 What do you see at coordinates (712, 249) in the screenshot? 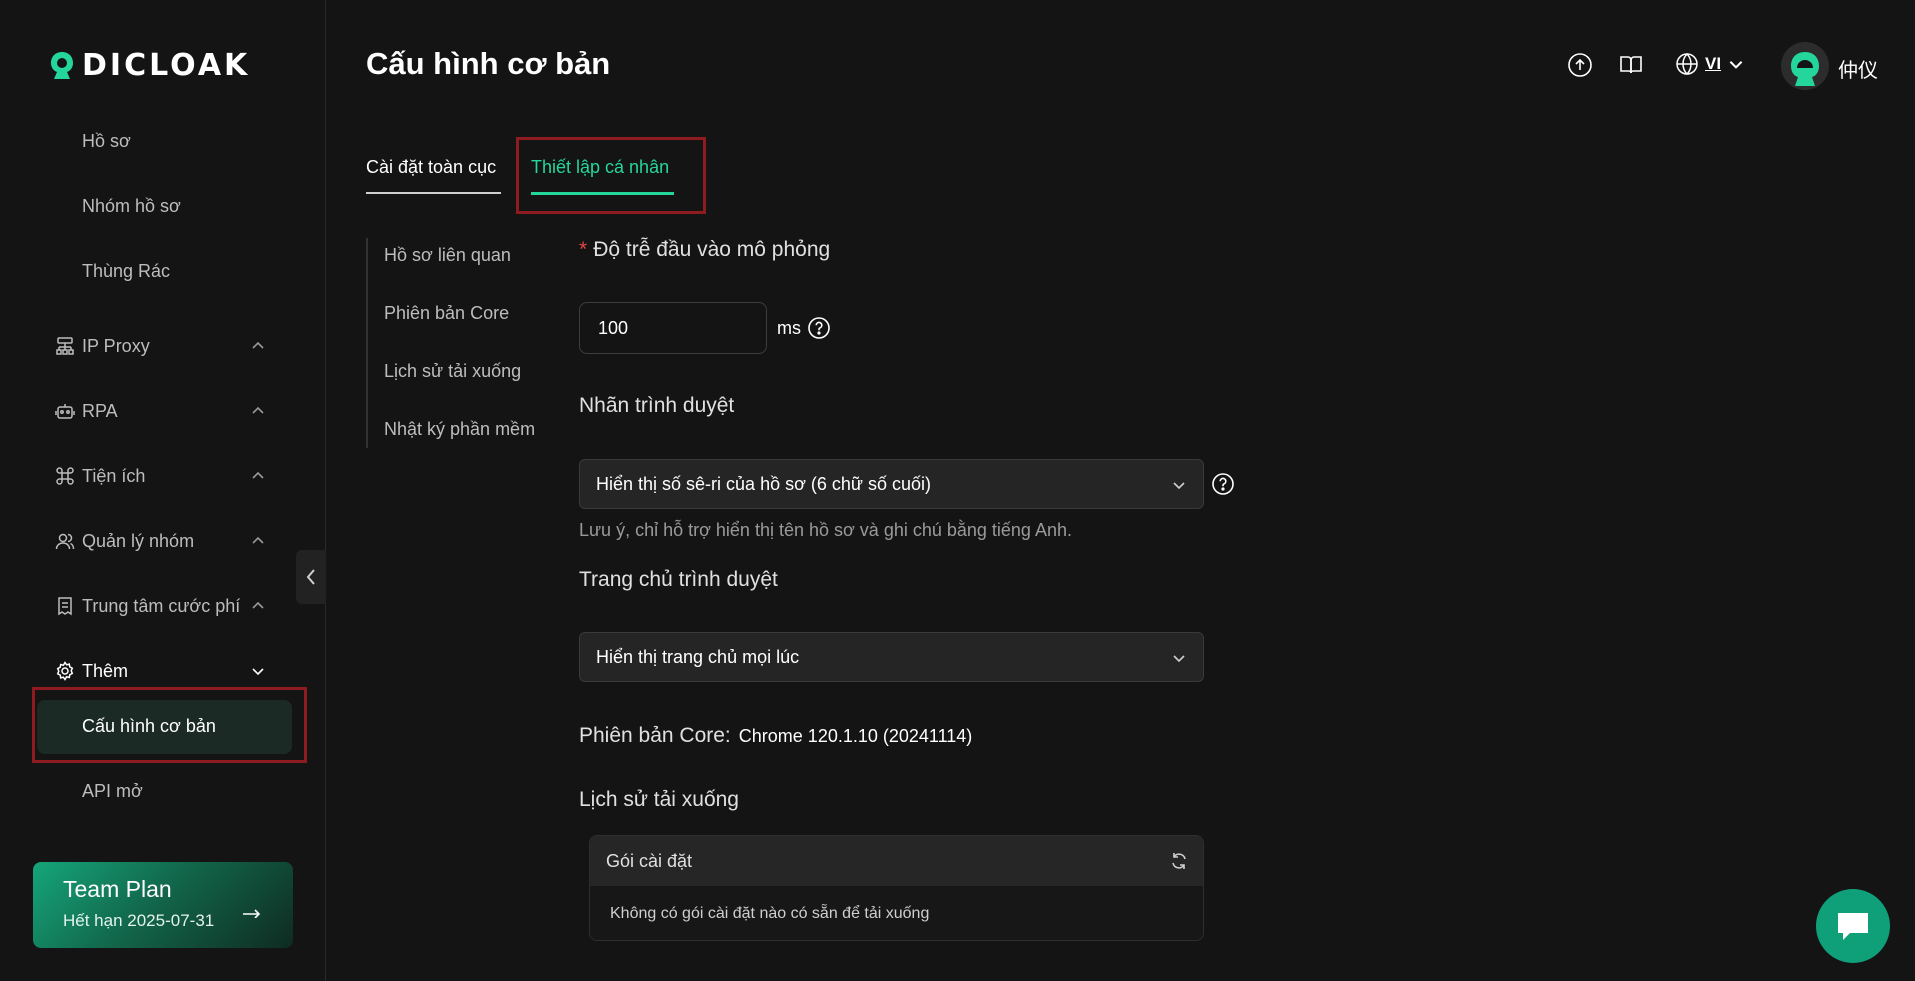
I see `delay-label-text: Độ trễ đầu vào mô phỏng` at bounding box center [712, 249].